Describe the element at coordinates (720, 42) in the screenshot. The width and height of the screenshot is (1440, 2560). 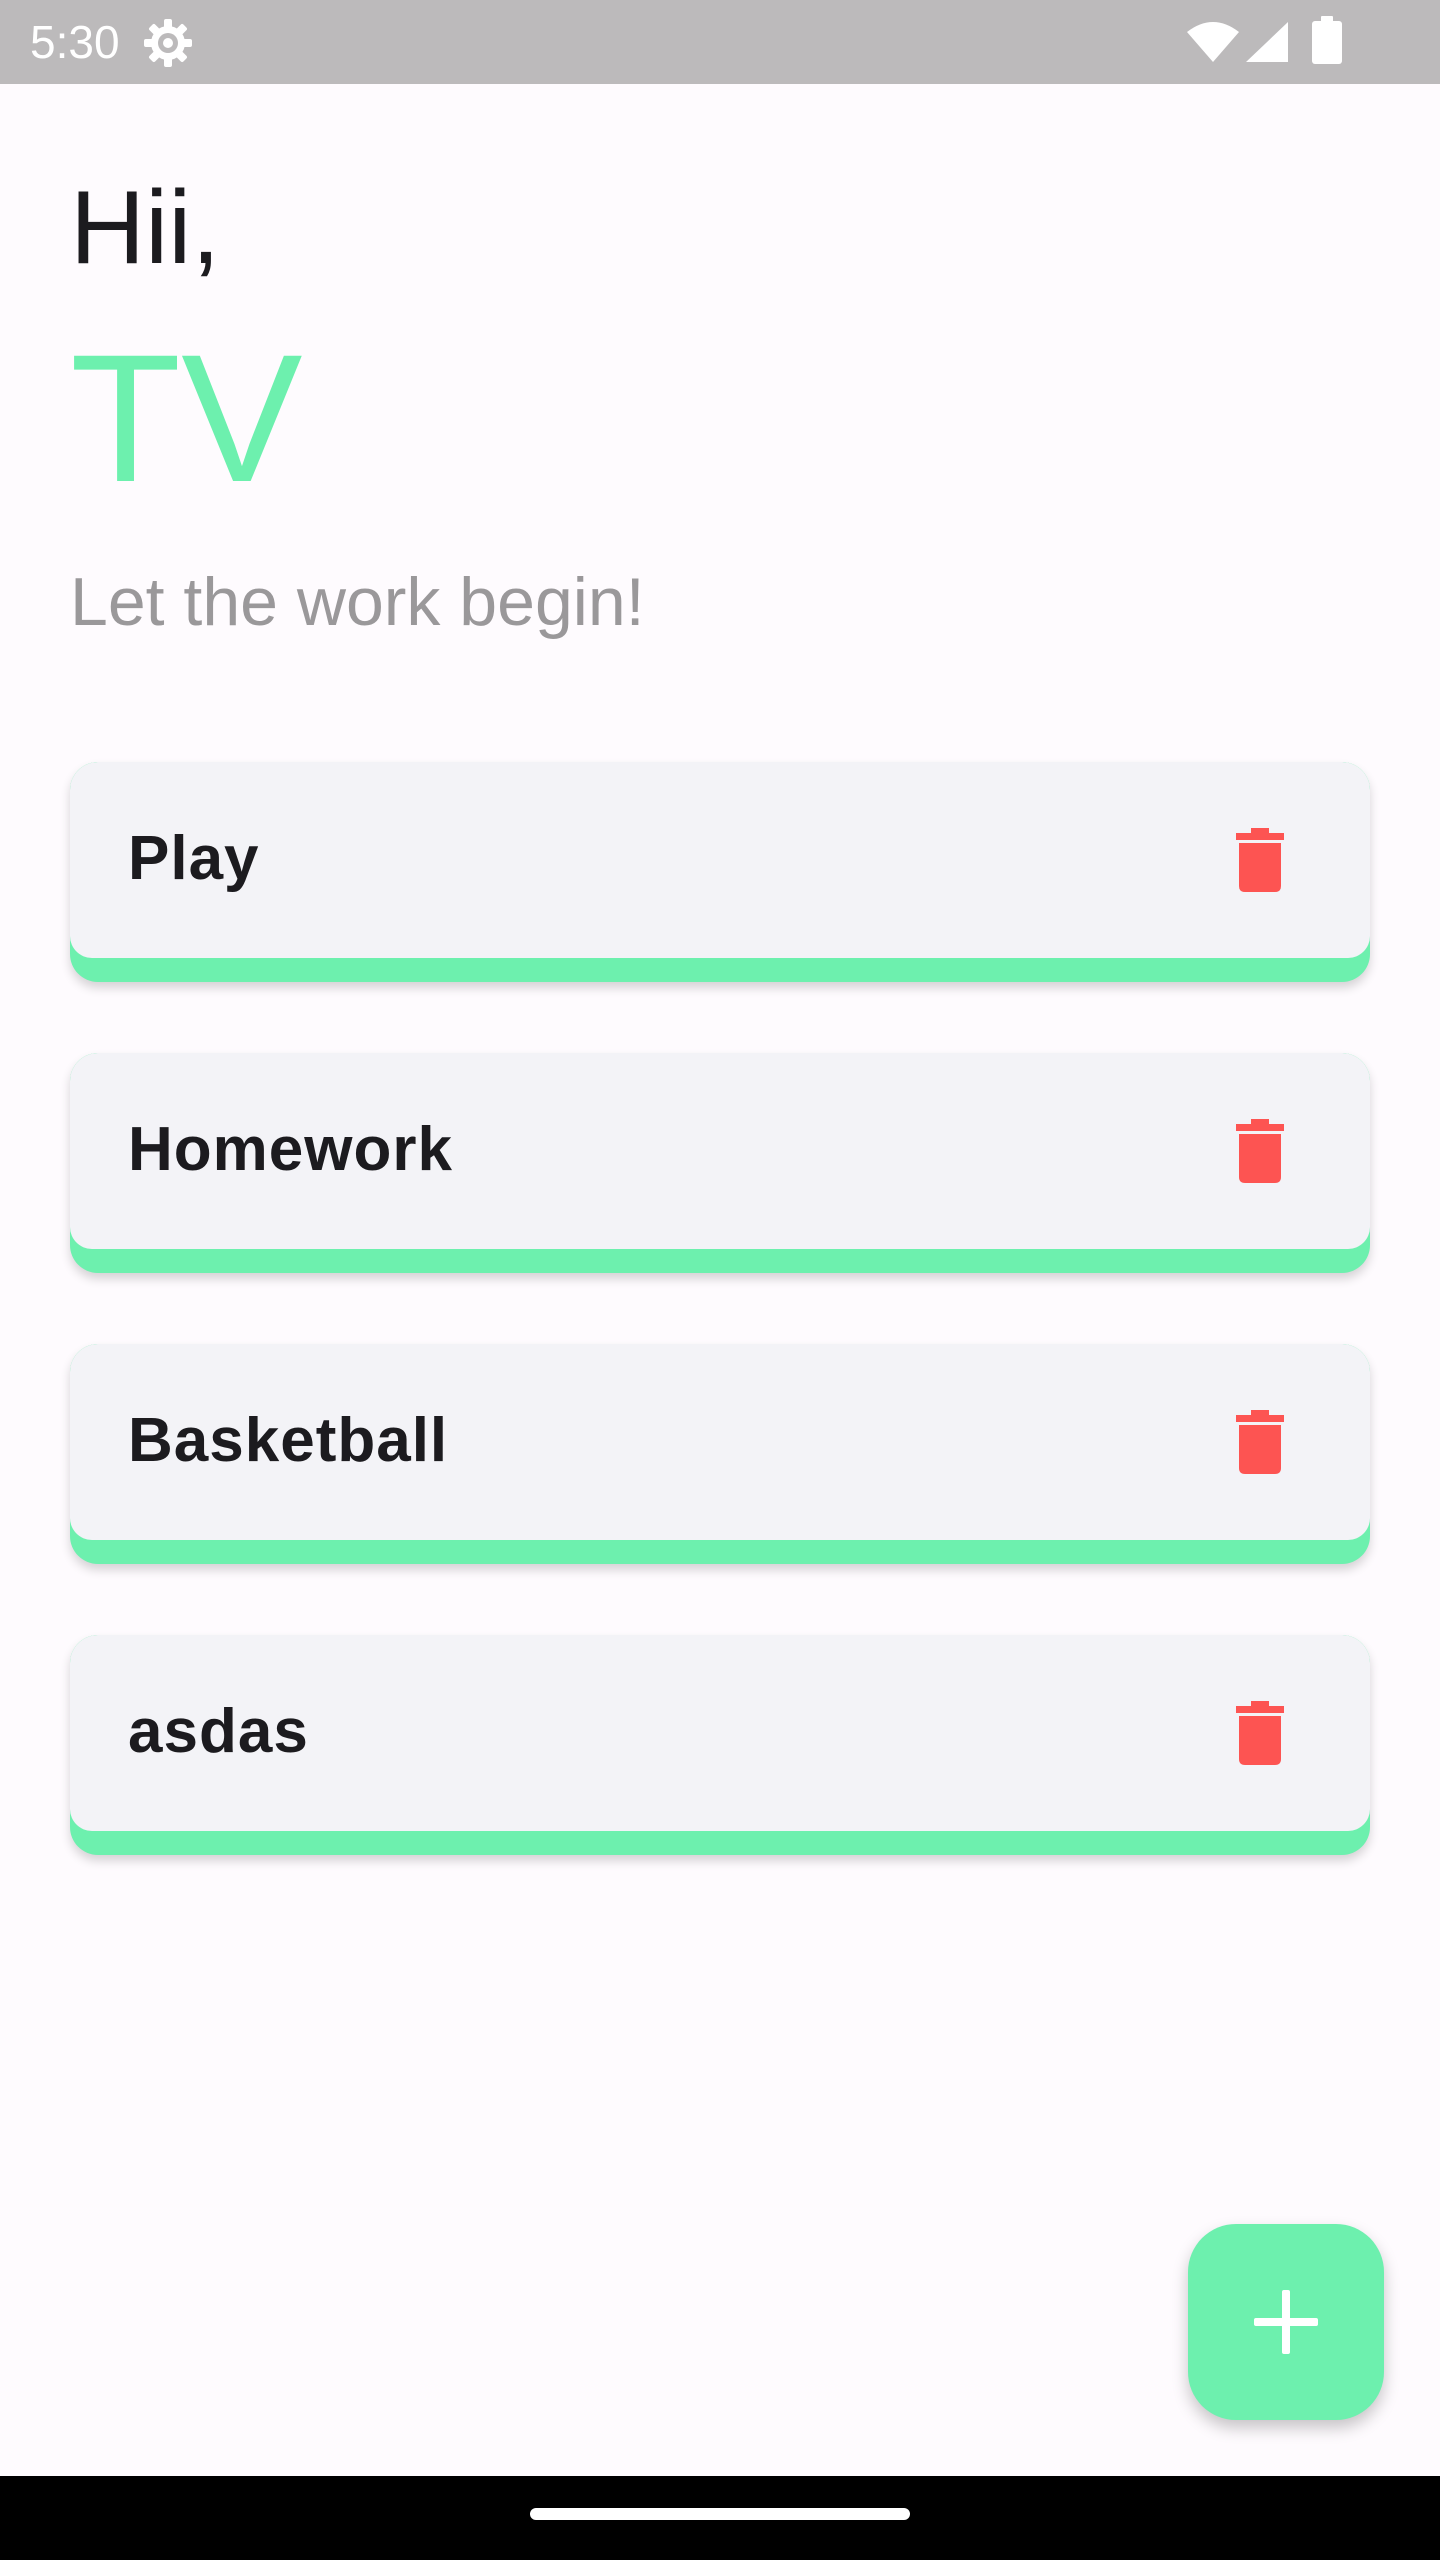
I see `status-bar: 5:30` at that location.